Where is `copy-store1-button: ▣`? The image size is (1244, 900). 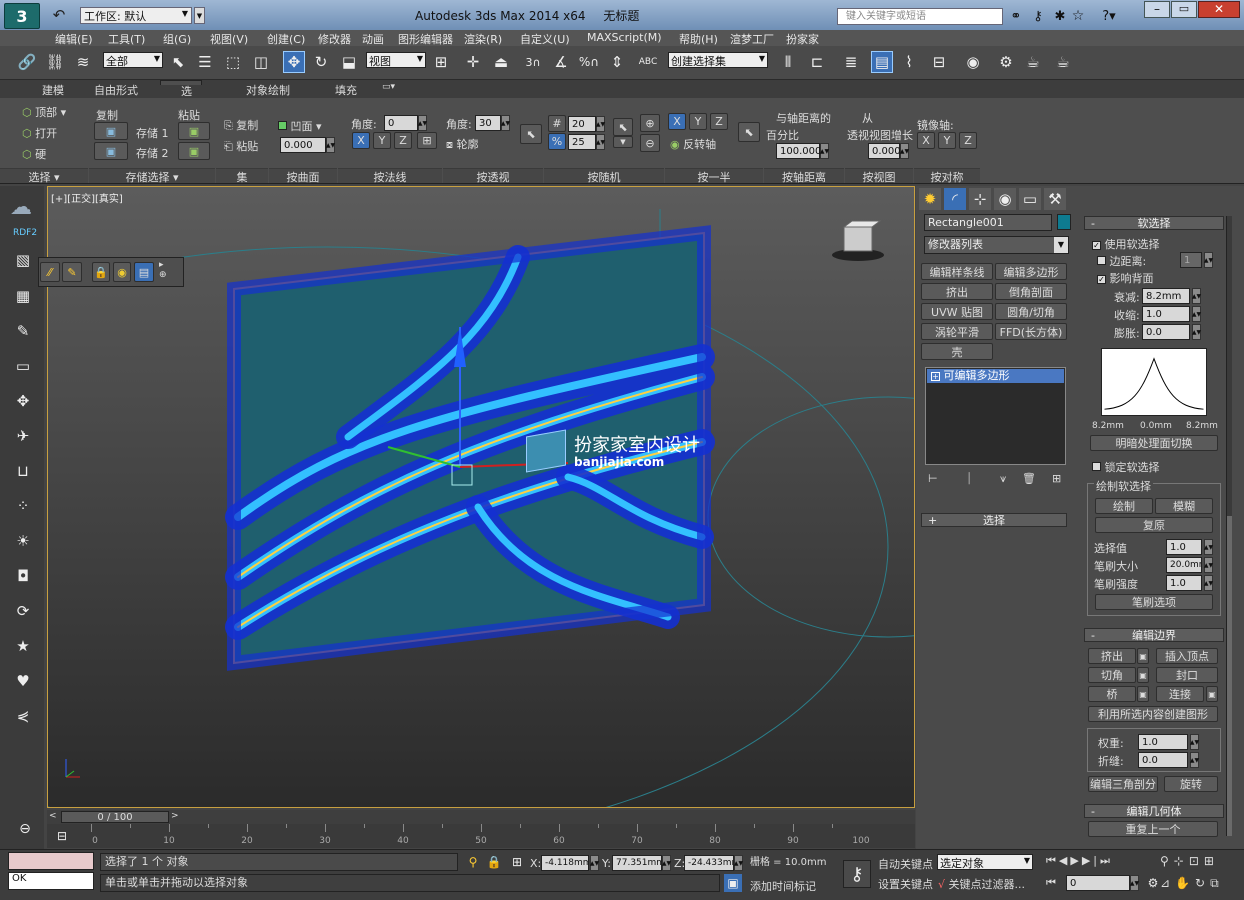 copy-store1-button: ▣ is located at coordinates (111, 131).